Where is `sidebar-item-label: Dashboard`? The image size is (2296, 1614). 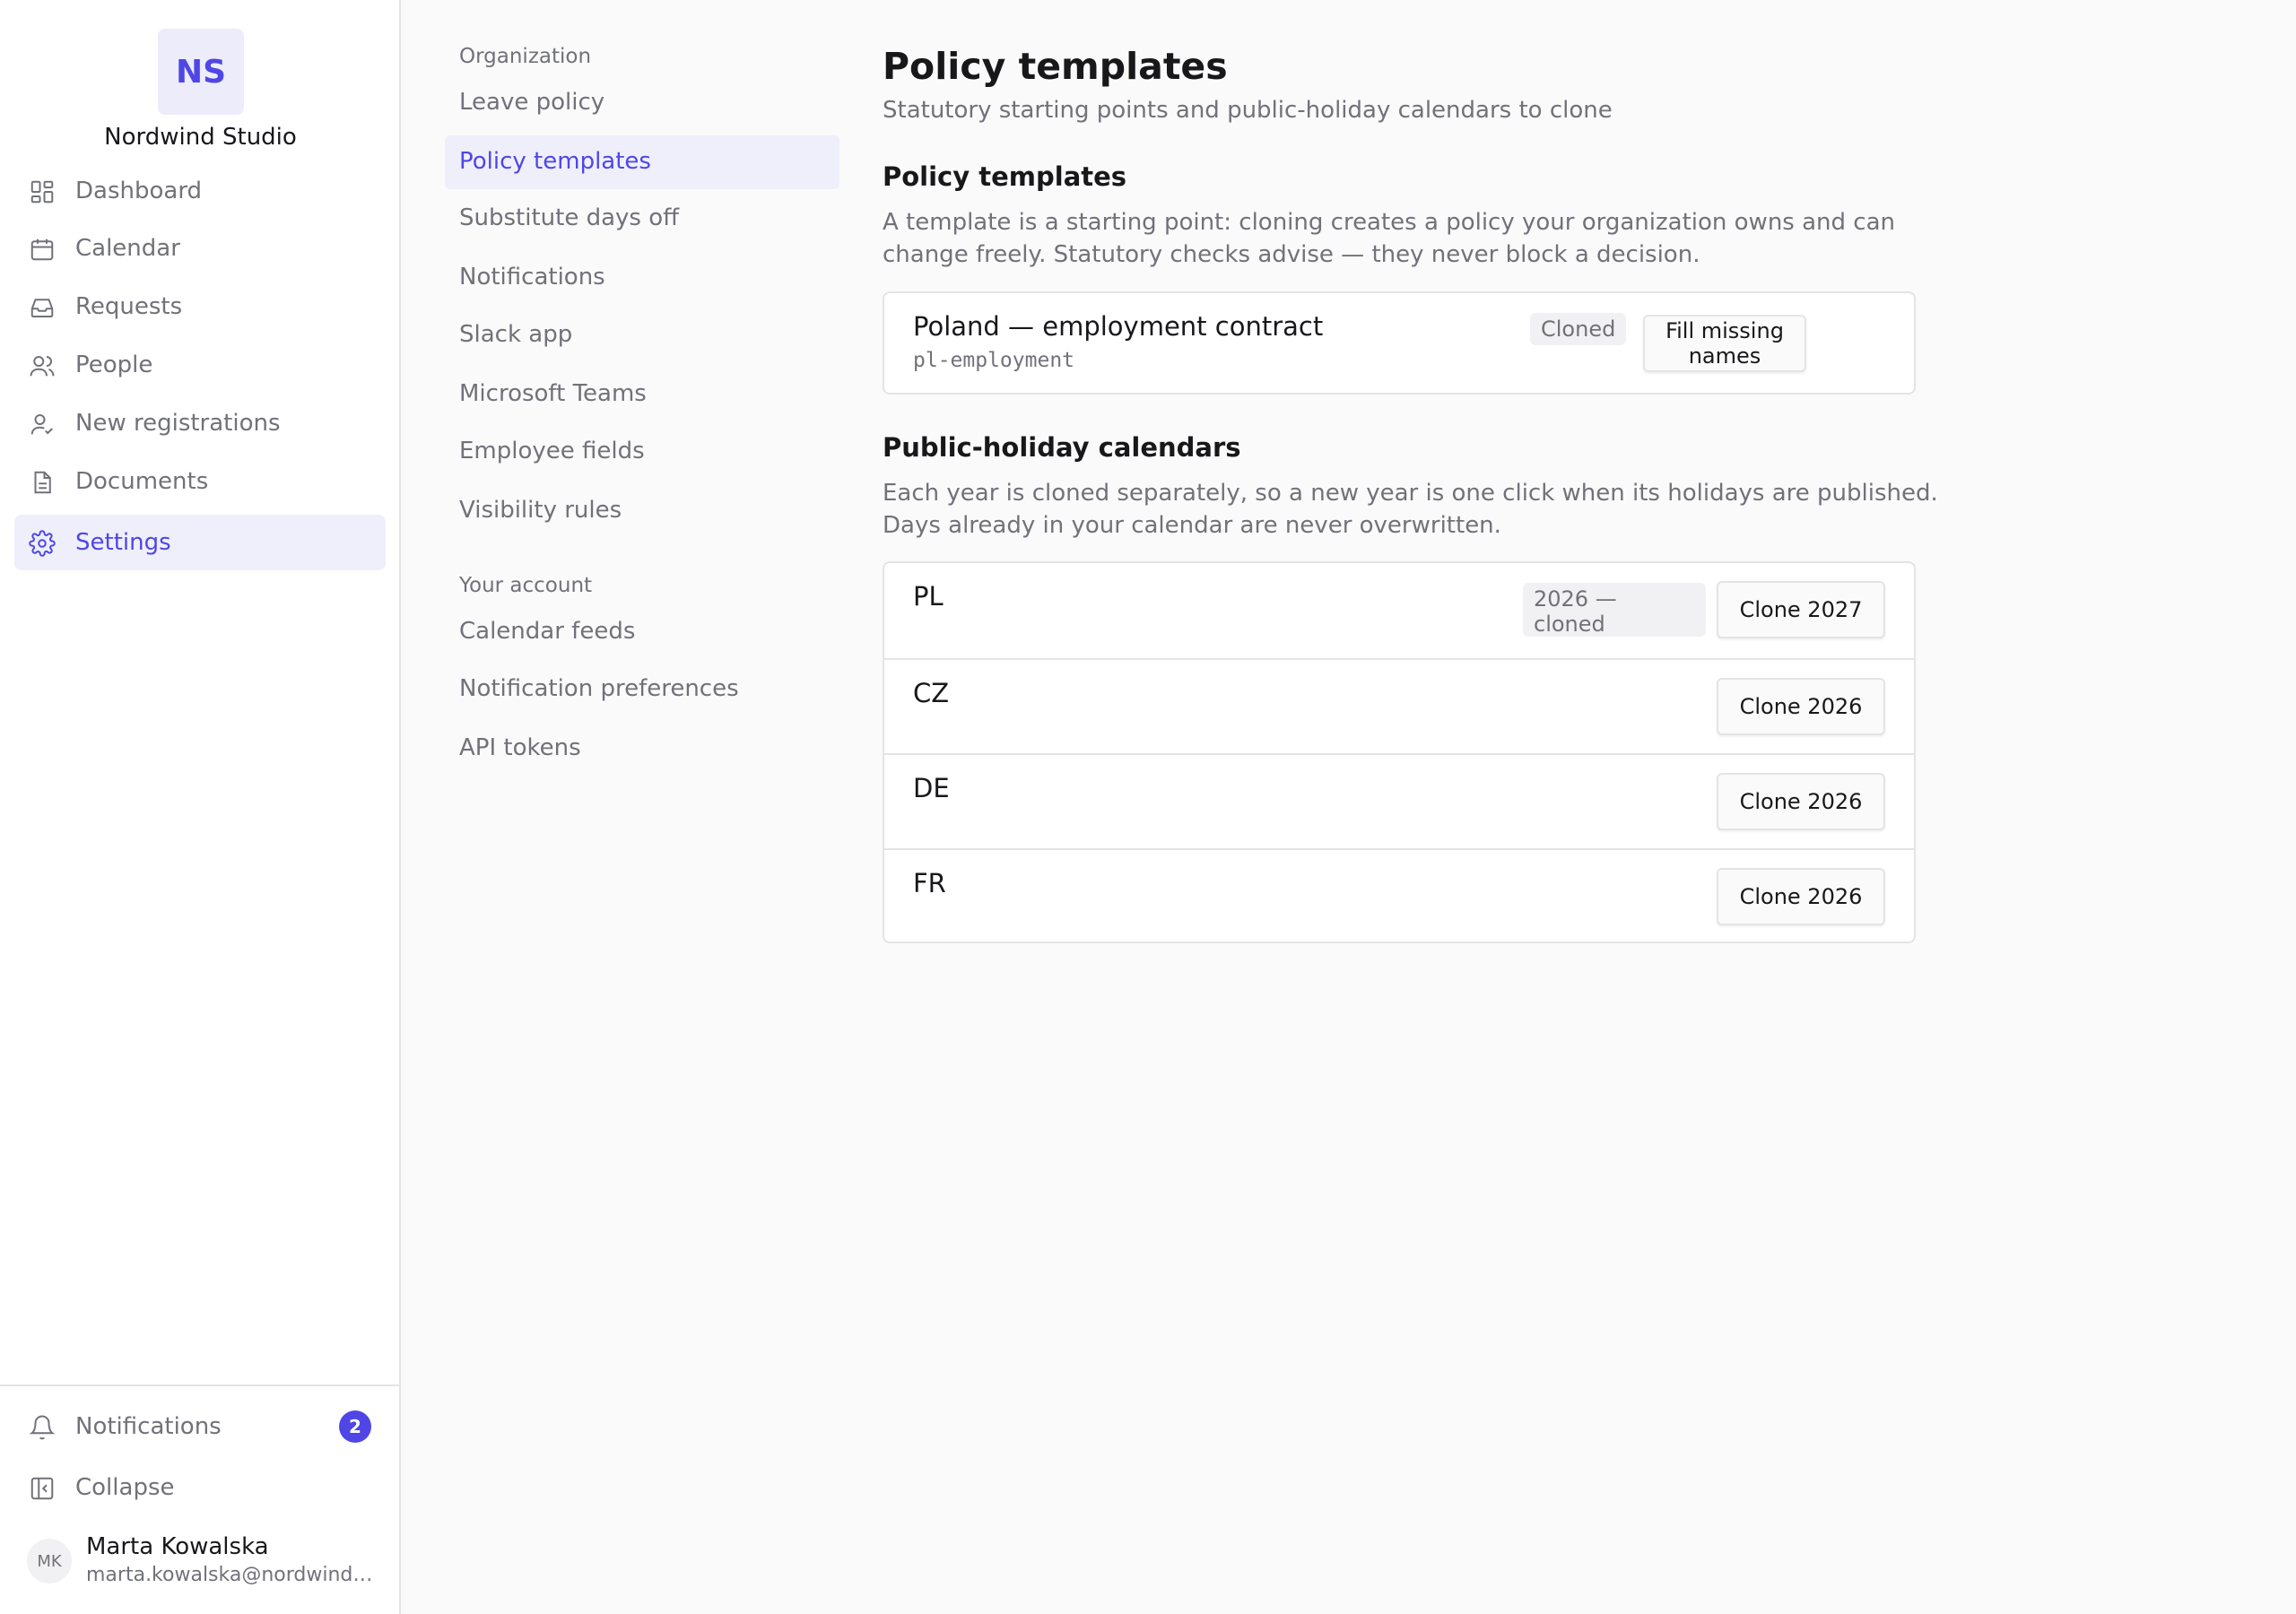 sidebar-item-label: Dashboard is located at coordinates (139, 191).